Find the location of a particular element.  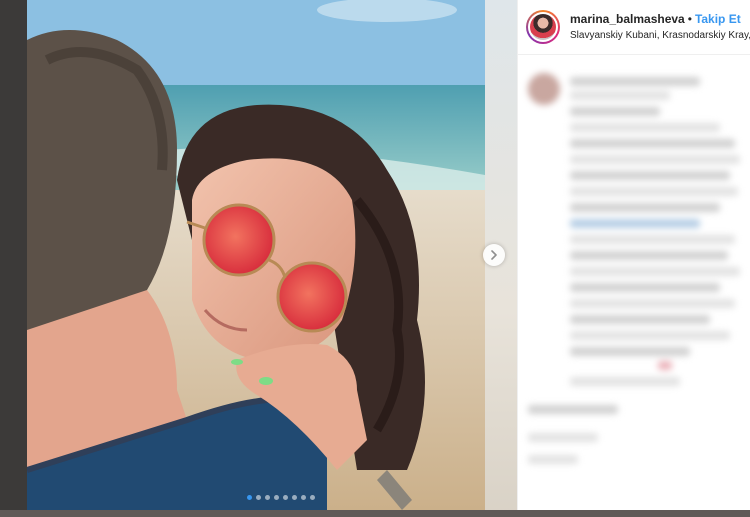

modal-backdrop-left is located at coordinates (13, 258).